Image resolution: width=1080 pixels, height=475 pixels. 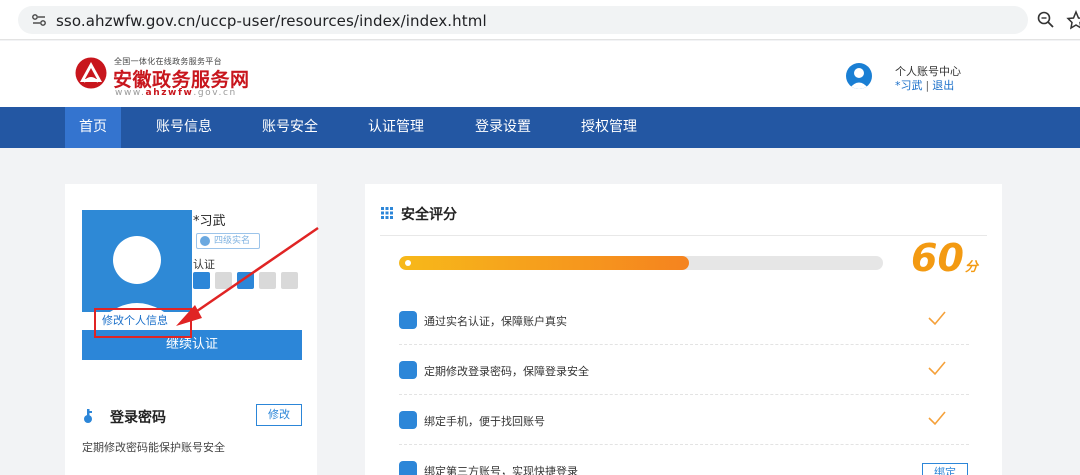 I want to click on id-card-cert-icon, so click(x=223, y=280).